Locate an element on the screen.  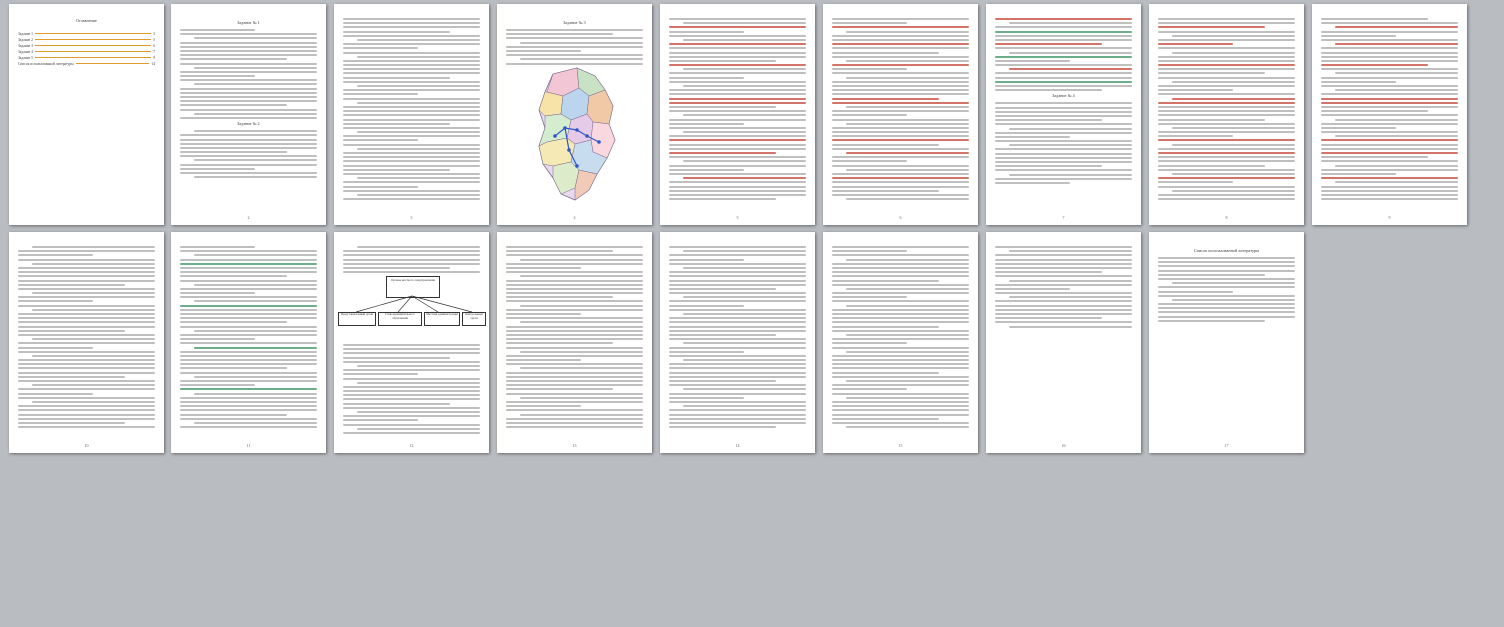
diagram-connectors is located at coordinates (414, 304).